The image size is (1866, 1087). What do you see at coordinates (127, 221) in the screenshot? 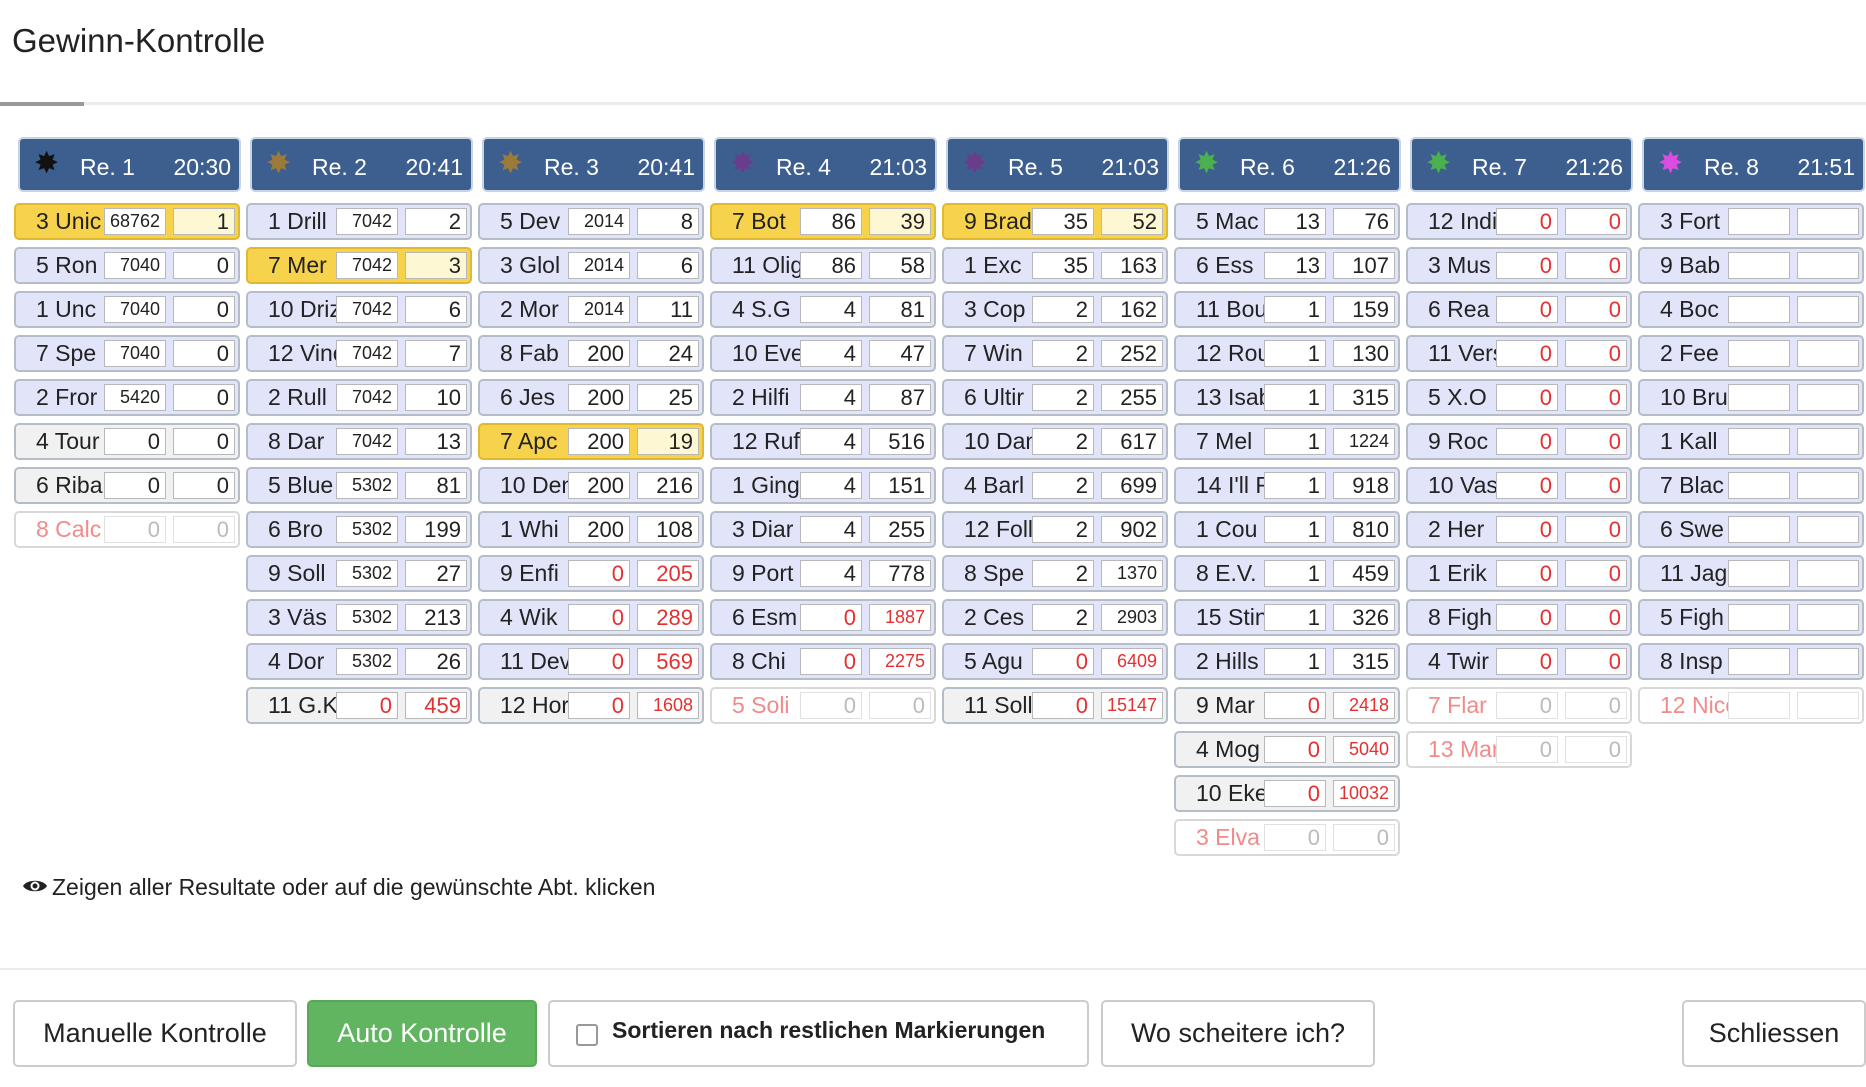
I see `horse-row: 3 Unic 68762 1` at bounding box center [127, 221].